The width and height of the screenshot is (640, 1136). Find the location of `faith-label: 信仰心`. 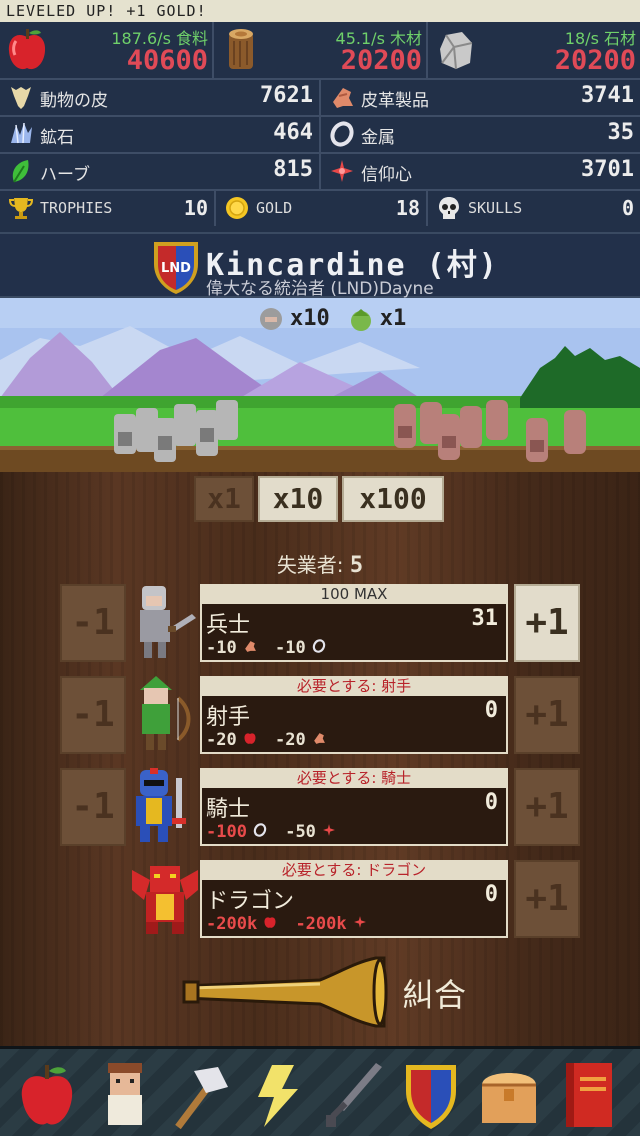

faith-label: 信仰心 is located at coordinates (386, 175).